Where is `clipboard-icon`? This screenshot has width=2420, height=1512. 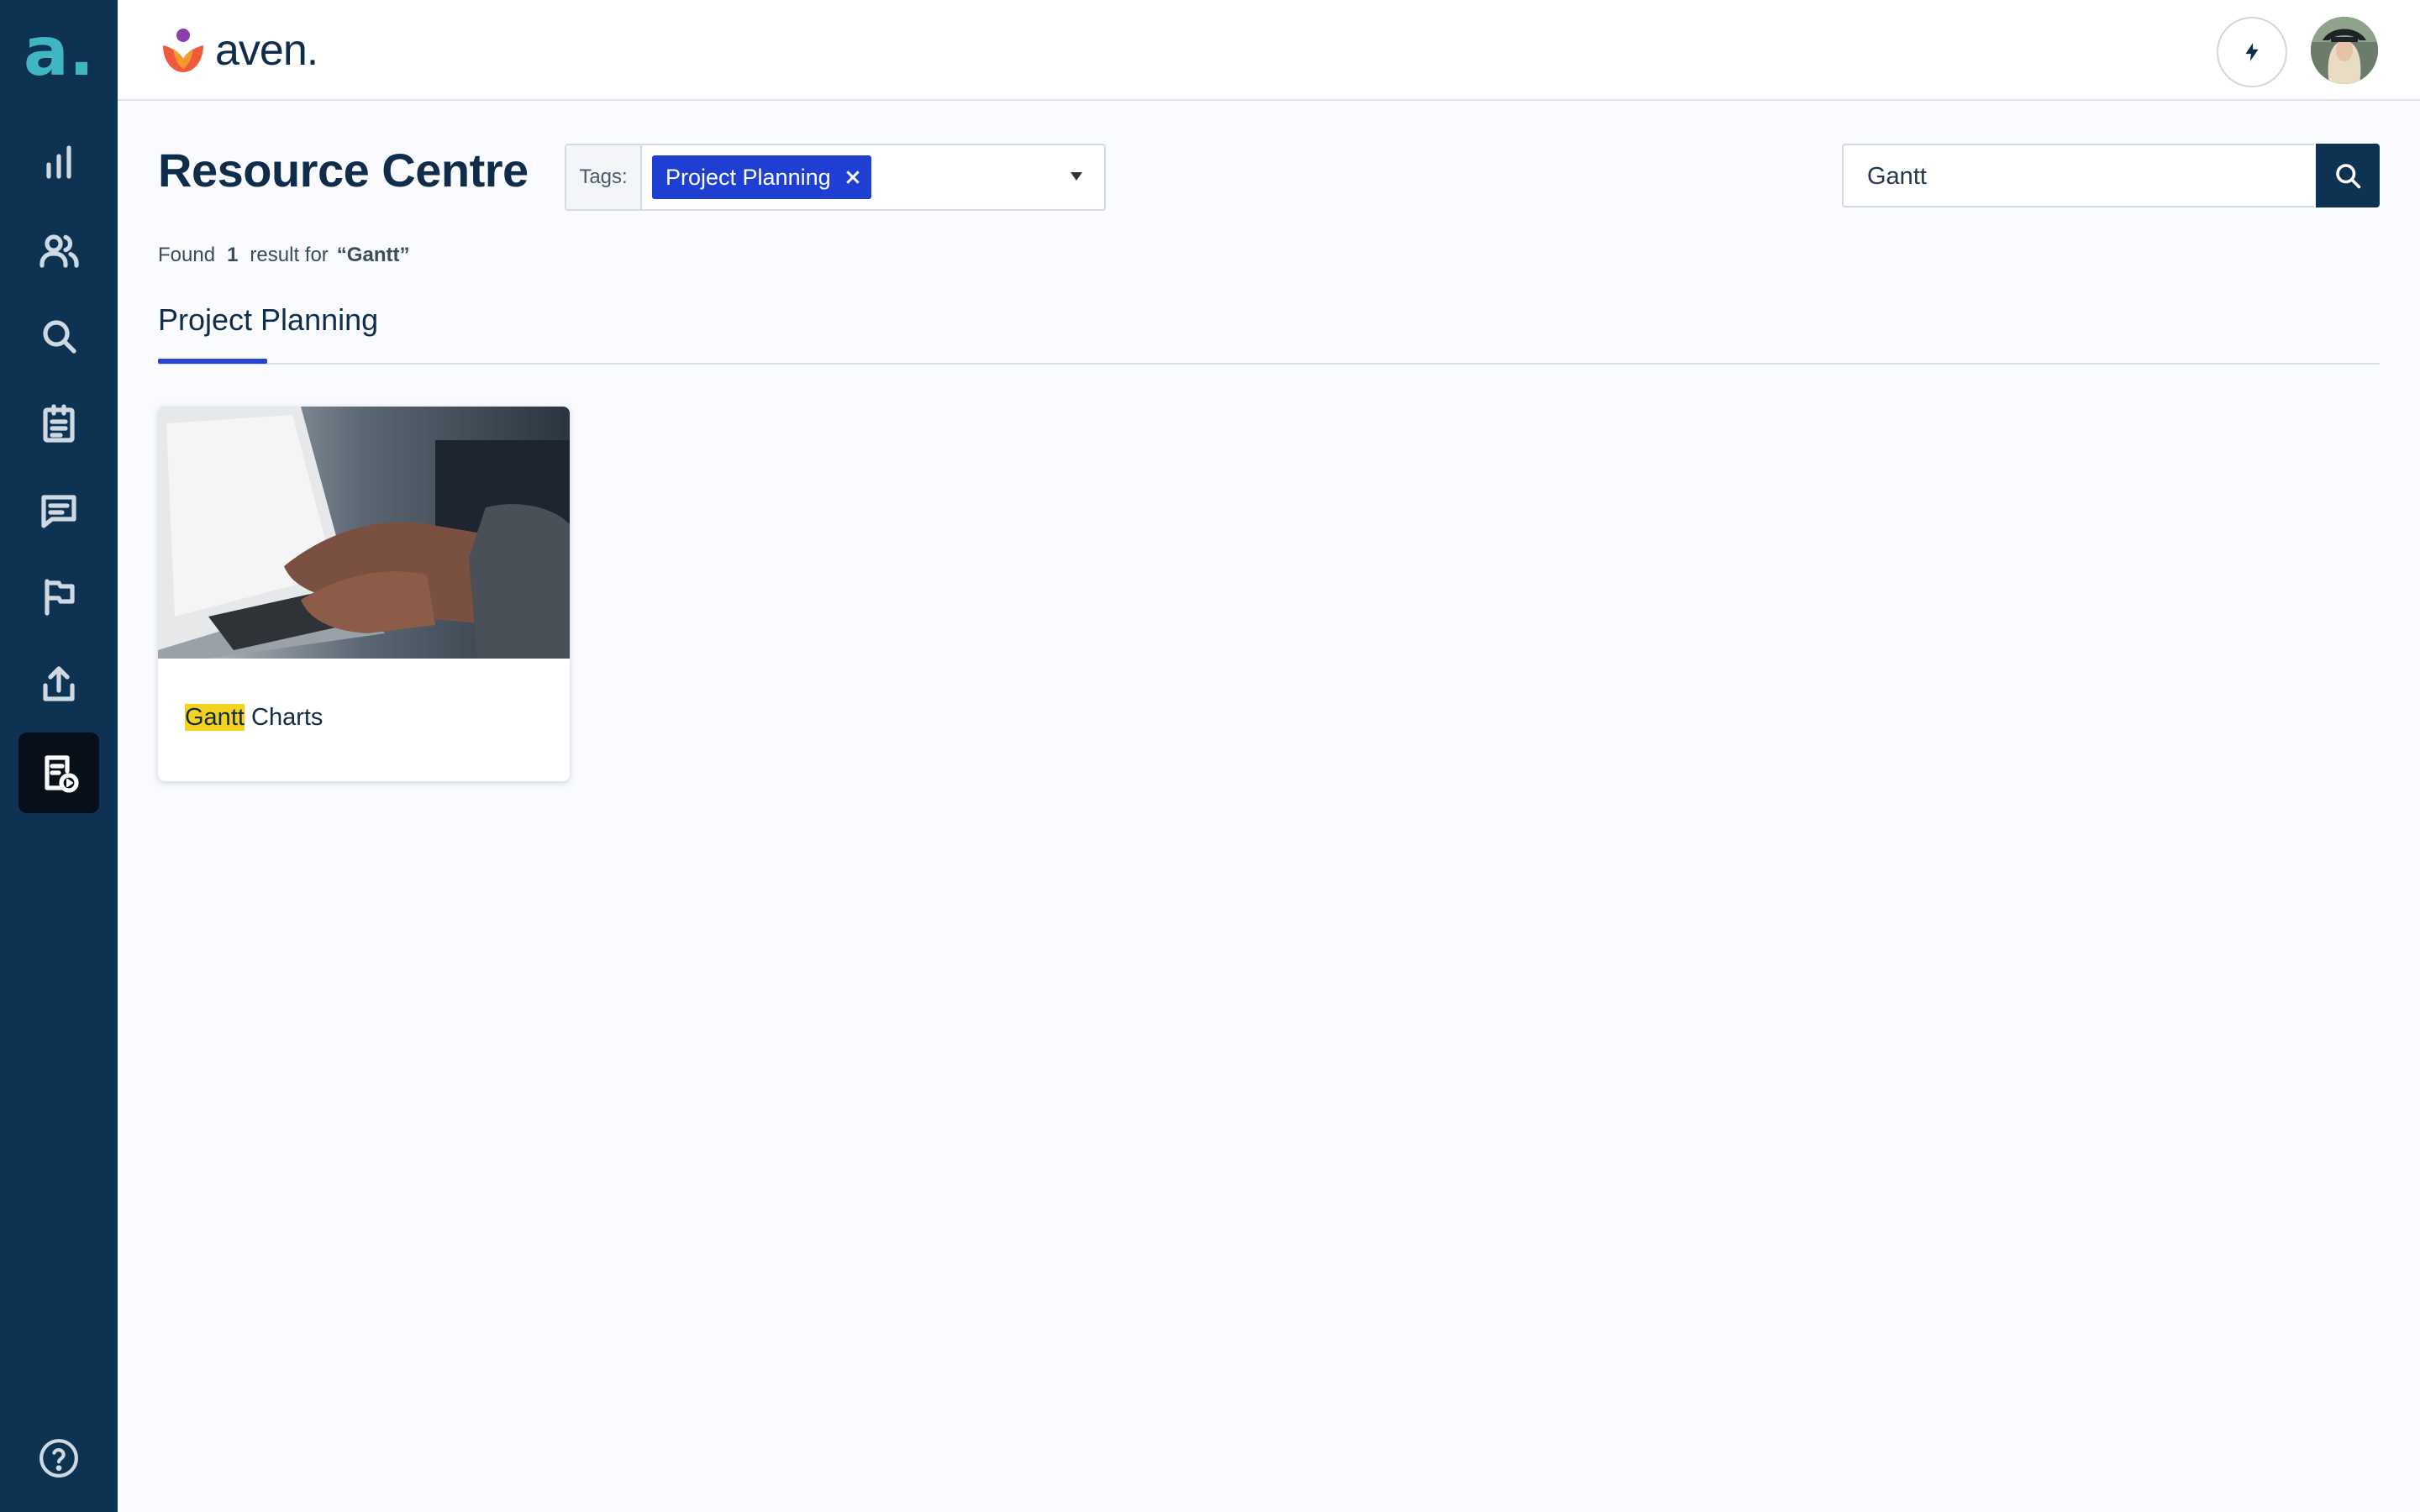 clipboard-icon is located at coordinates (59, 423).